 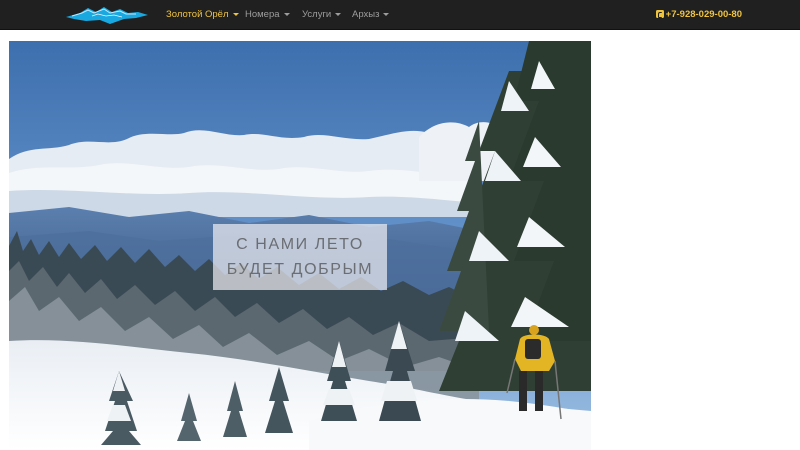 What do you see at coordinates (703, 14) in the screenshot?
I see `phone-number: +7-928-029-00-80` at bounding box center [703, 14].